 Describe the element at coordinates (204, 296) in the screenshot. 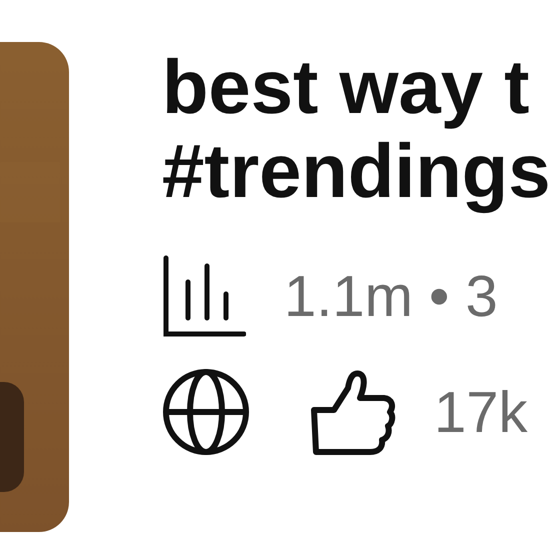

I see `bar-chart-icon` at that location.